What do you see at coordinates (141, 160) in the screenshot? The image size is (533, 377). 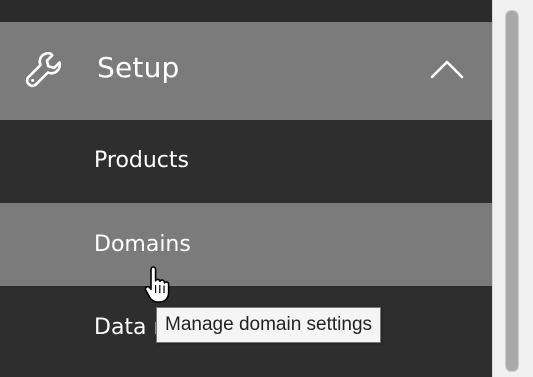 I see `nav-item-label: Products` at bounding box center [141, 160].